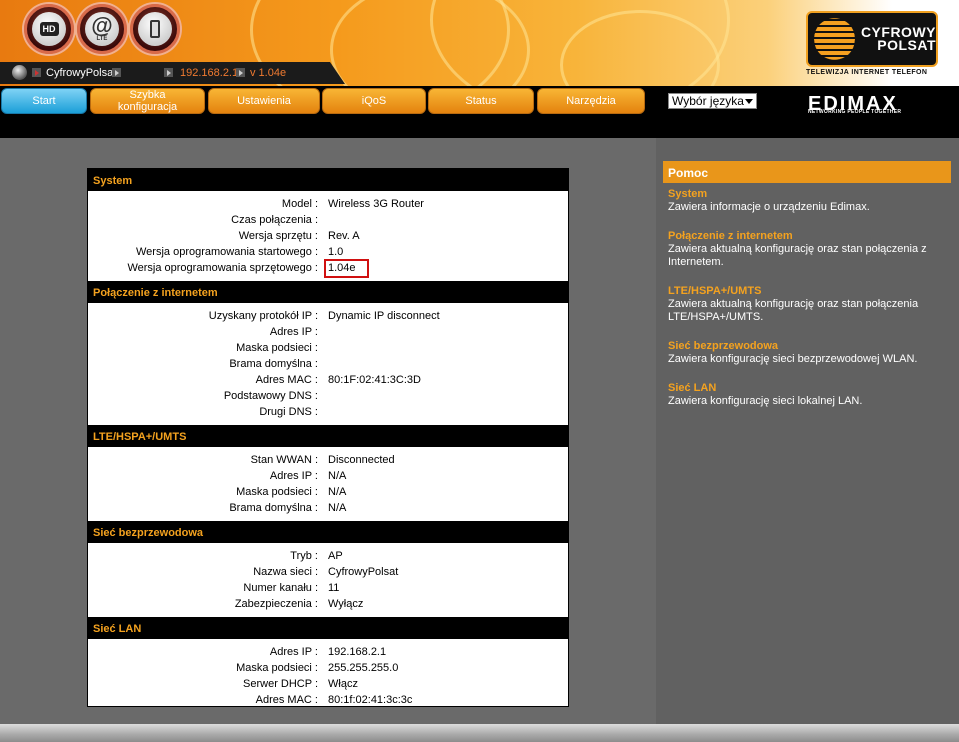 This screenshot has width=959, height=742. Describe the element at coordinates (872, 39) in the screenshot. I see `cyfrowy-polsat-logo: CYFROWY POLSAT` at that location.